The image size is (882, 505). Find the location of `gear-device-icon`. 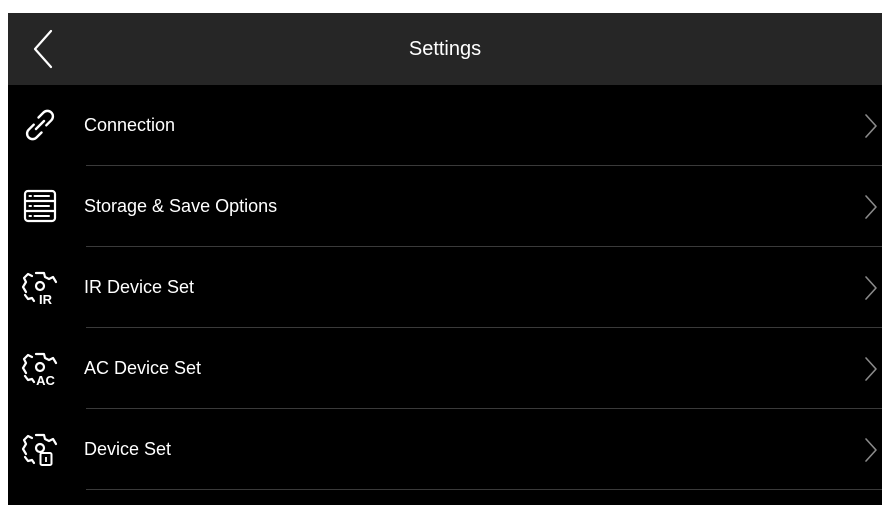

gear-device-icon is located at coordinates (39, 449).